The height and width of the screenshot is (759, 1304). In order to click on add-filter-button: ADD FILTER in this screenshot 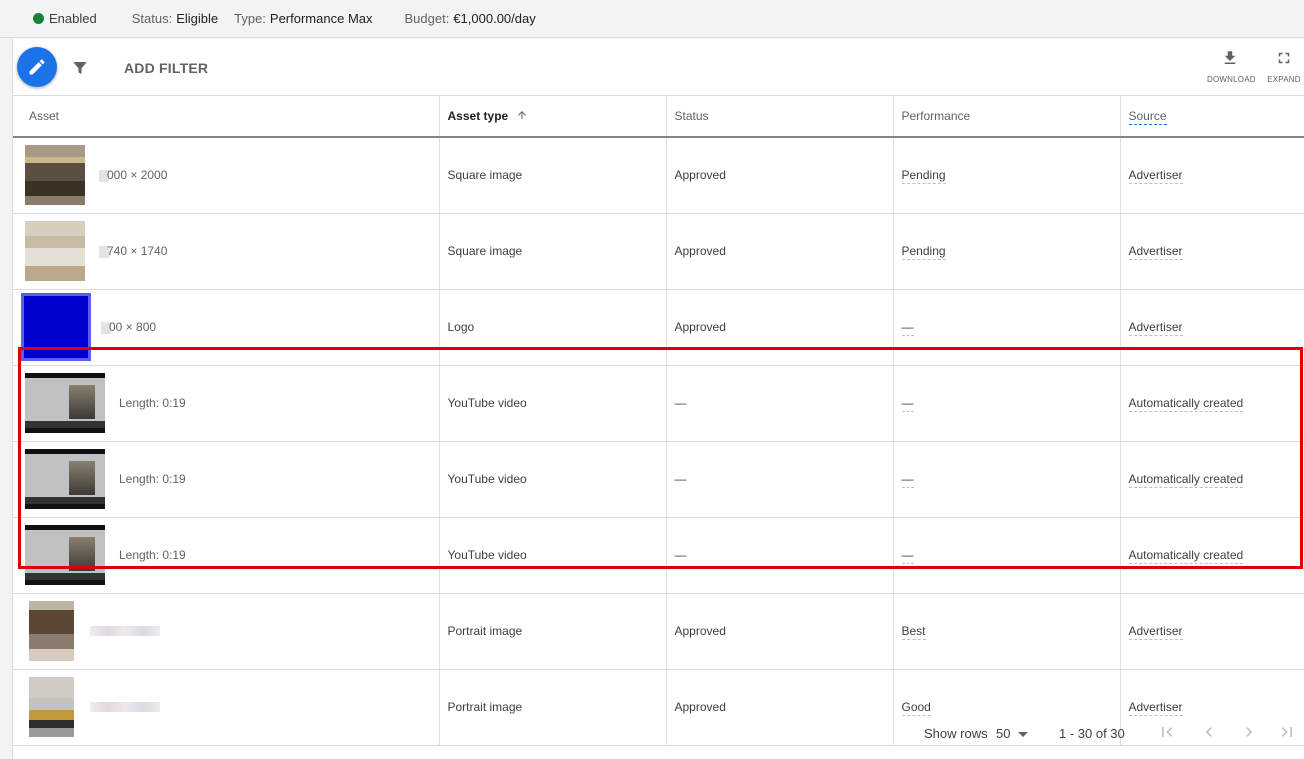, I will do `click(166, 68)`.